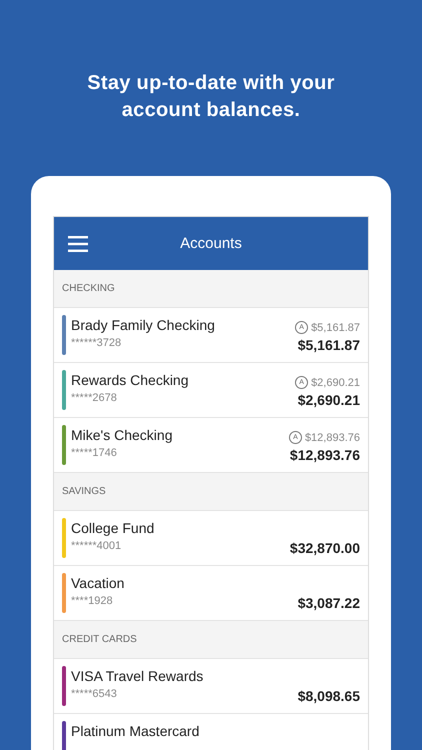  Describe the element at coordinates (137, 676) in the screenshot. I see `account-name: VISA Travel Rewards` at that location.